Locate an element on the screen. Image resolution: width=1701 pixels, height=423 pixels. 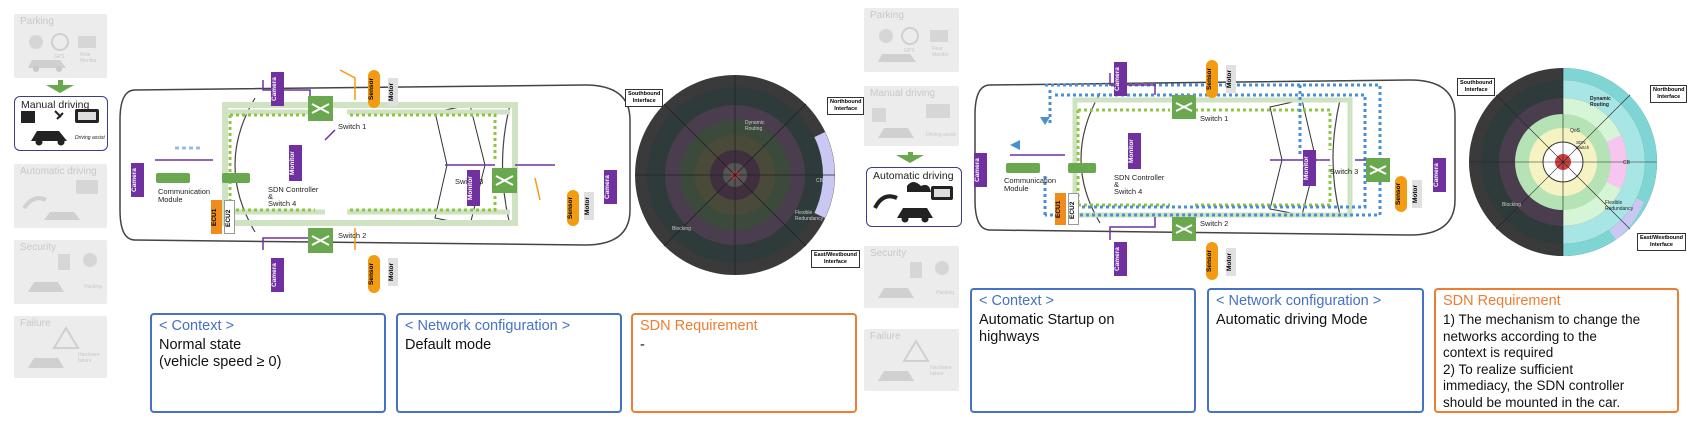
wheel-label: SDN Switch is located at coordinates (1583, 145).